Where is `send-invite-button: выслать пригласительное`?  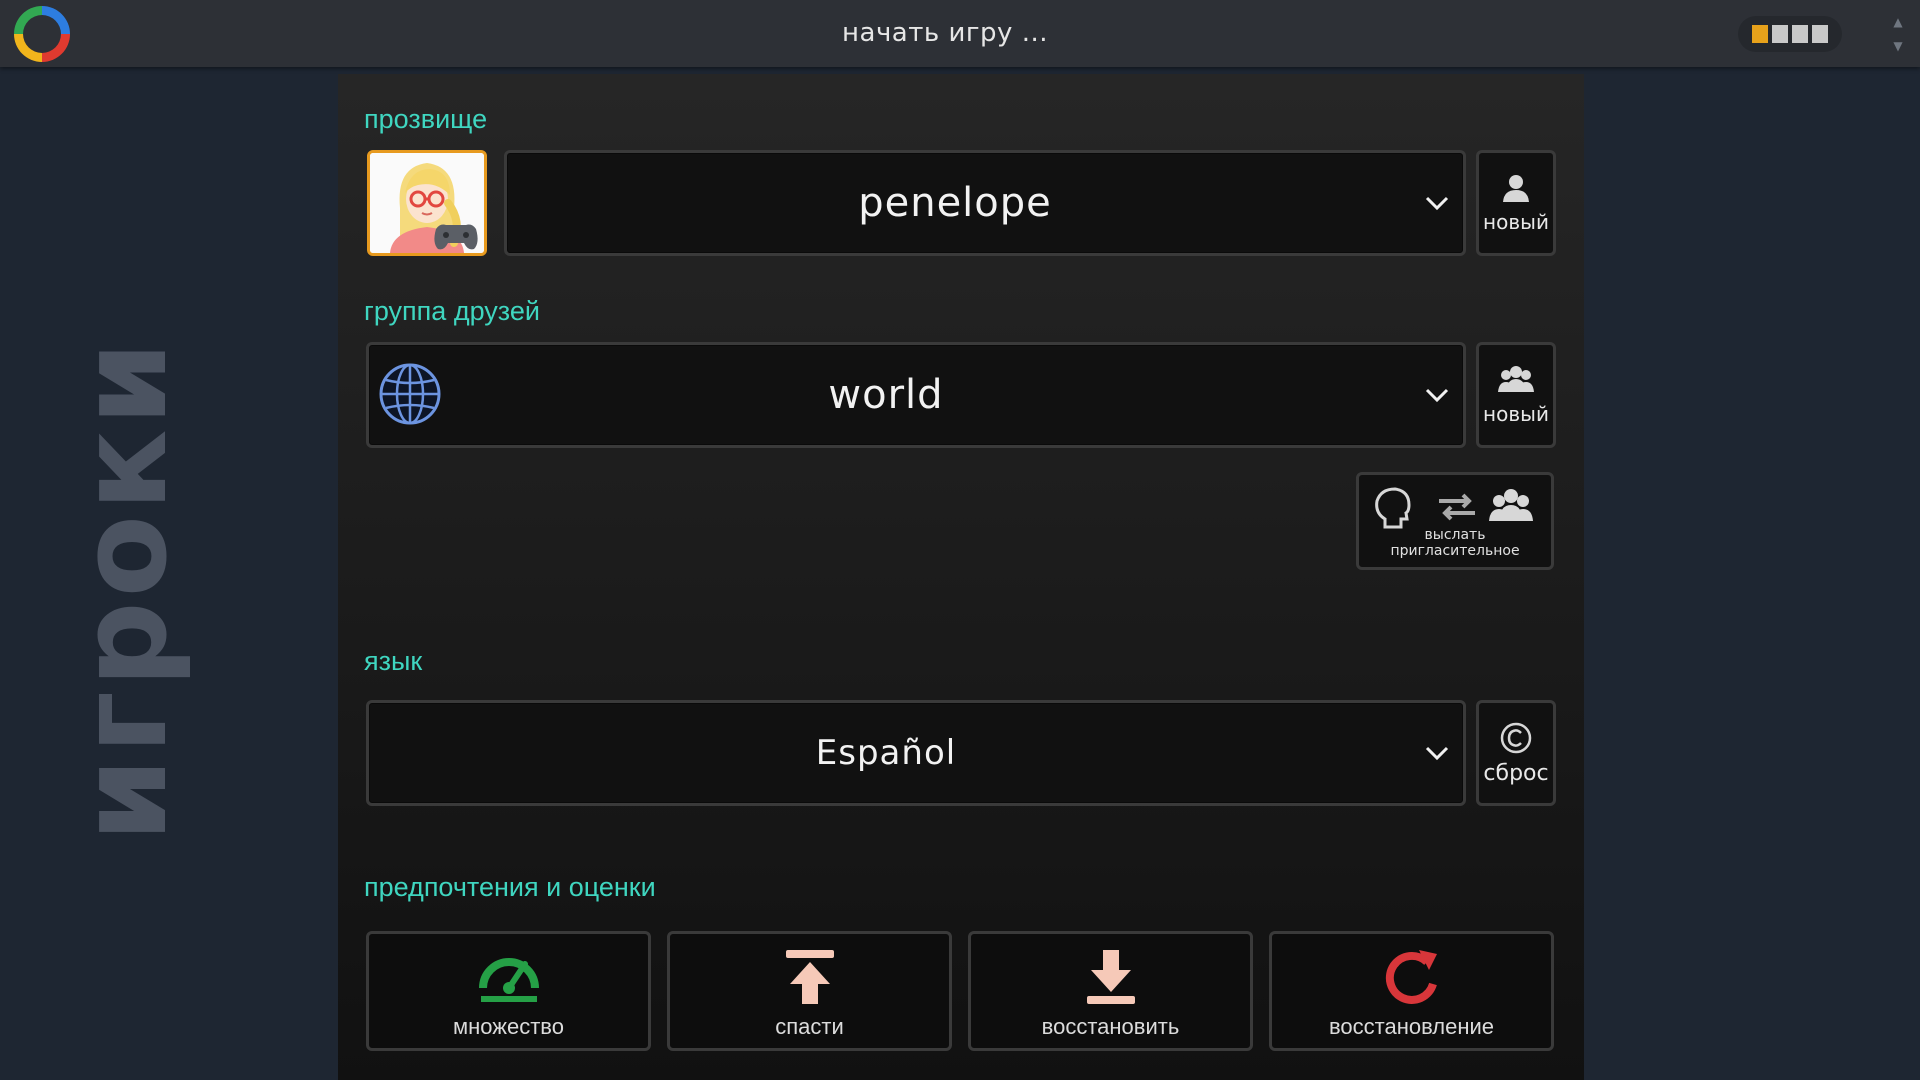 send-invite-button: выслать пригласительное is located at coordinates (1455, 521).